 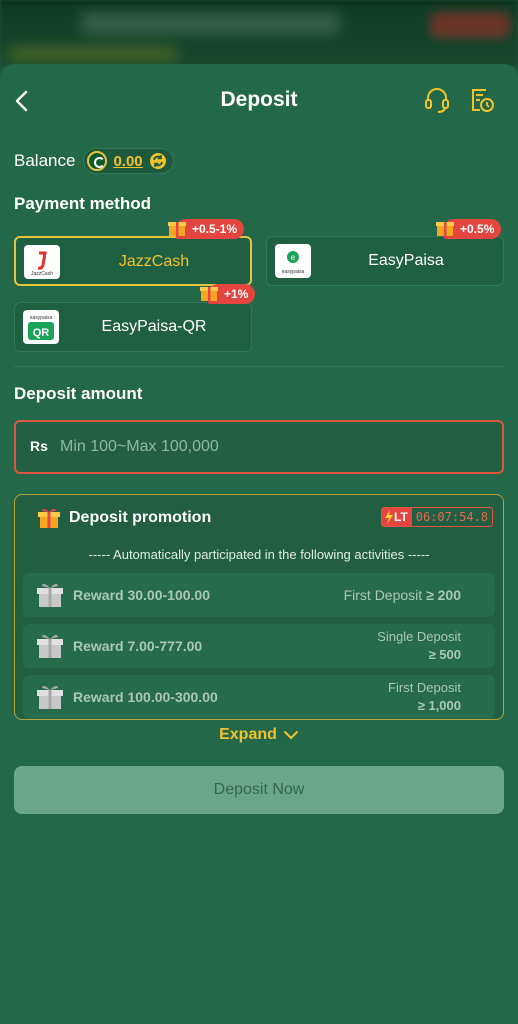 What do you see at coordinates (154, 326) in the screenshot?
I see `method-name: EasyPaisa-QR` at bounding box center [154, 326].